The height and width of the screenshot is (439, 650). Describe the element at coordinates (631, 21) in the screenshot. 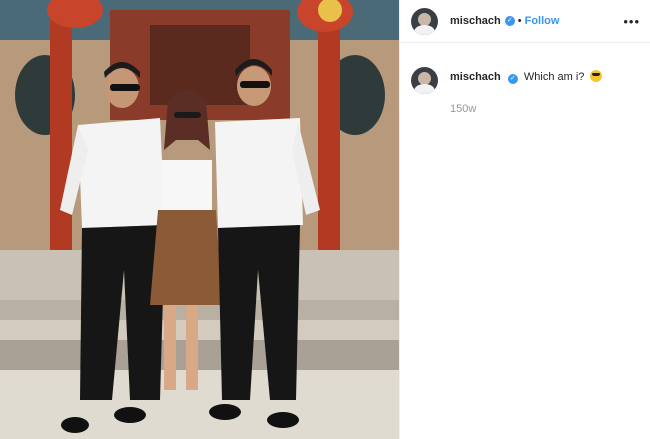

I see `more-options-icon: •••` at that location.